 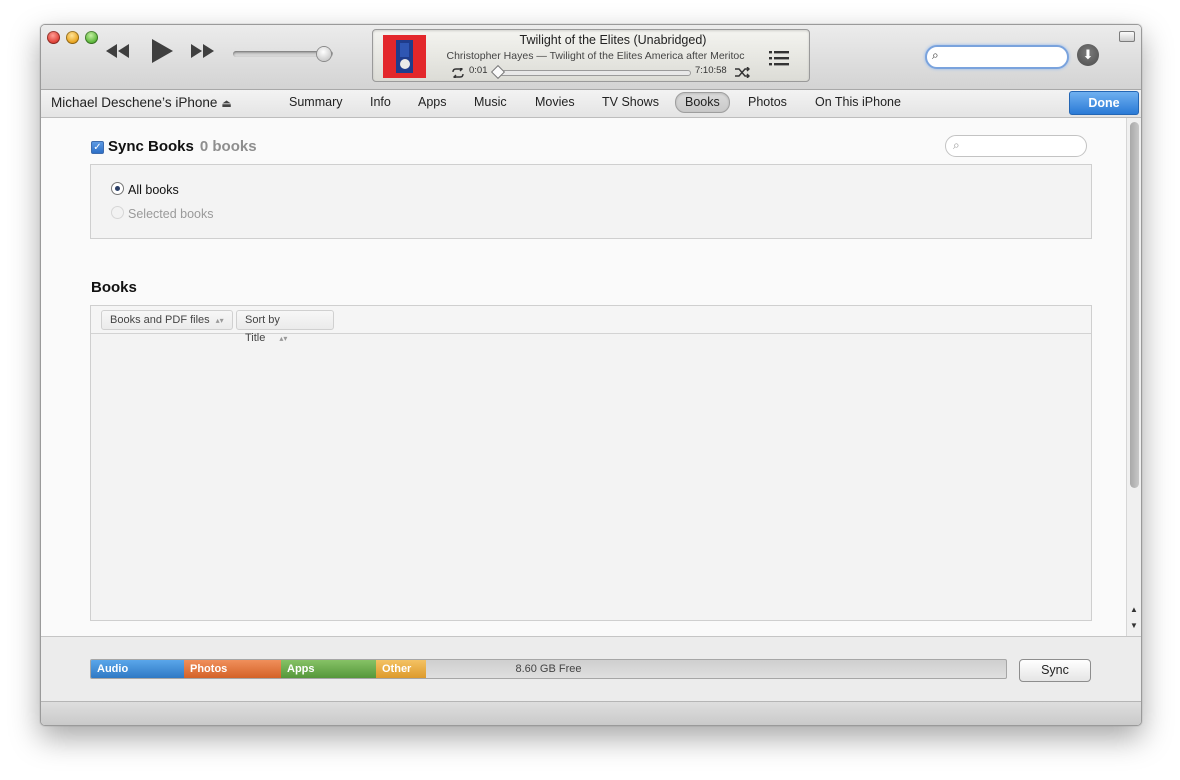 I want to click on repeat-button, so click(x=458, y=74).